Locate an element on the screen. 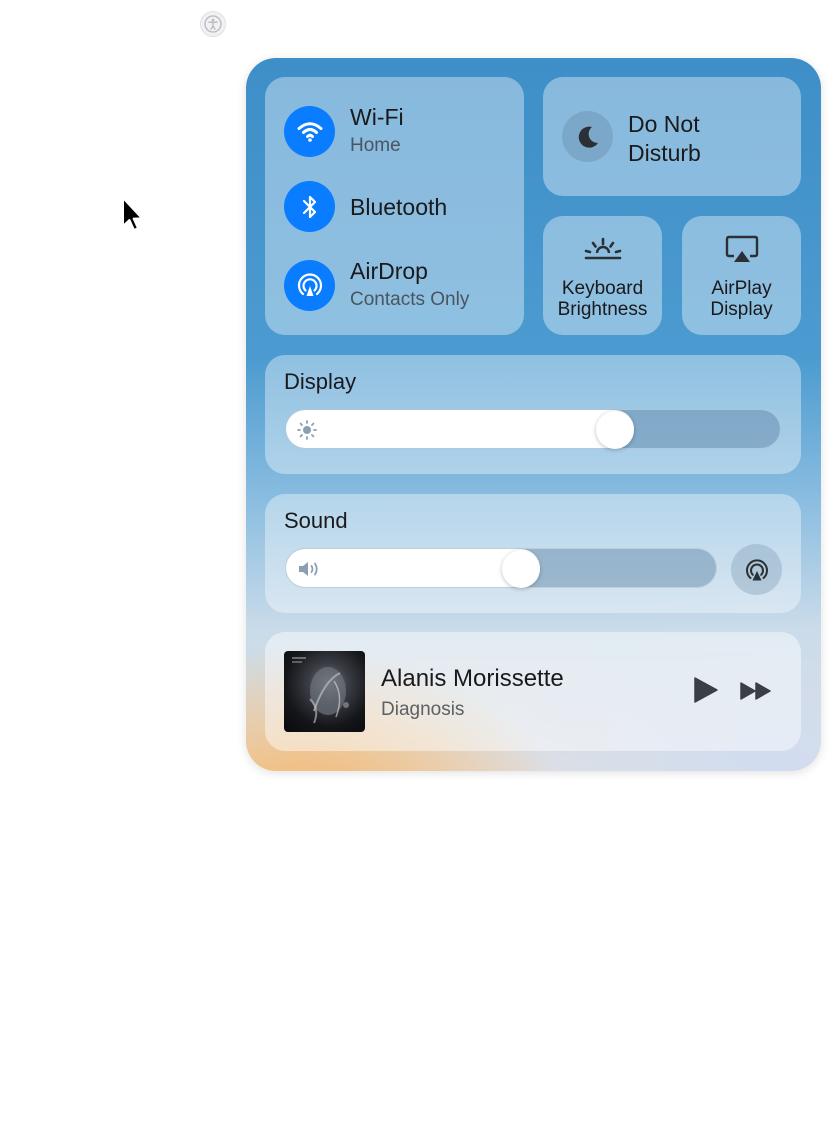 This screenshot has width=832, height=1132. moon-icon is located at coordinates (588, 137).